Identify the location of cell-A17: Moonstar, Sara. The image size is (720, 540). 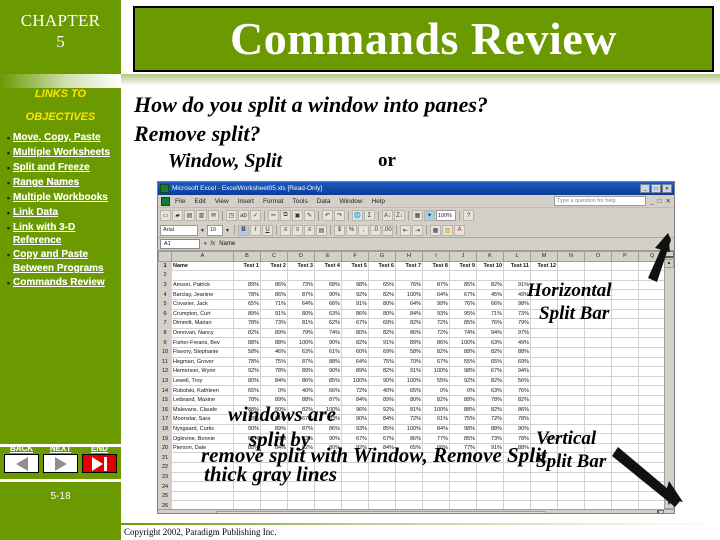
(202, 419).